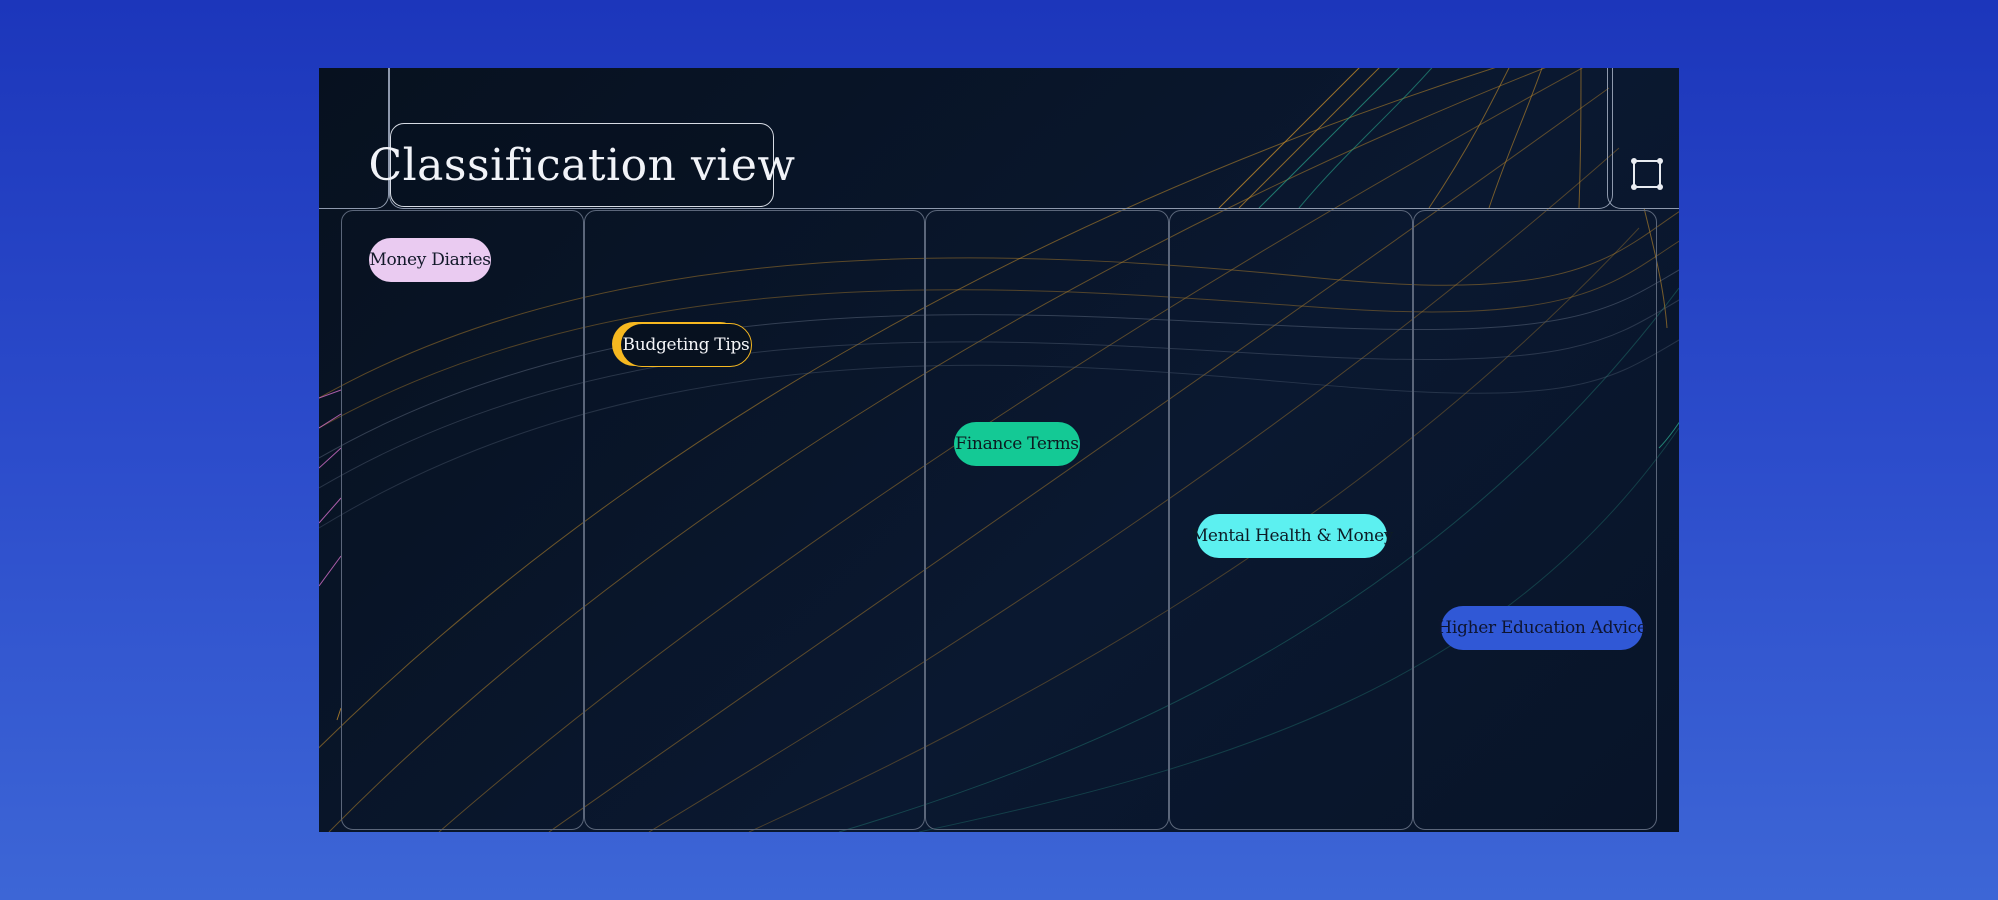 The image size is (1998, 900). Describe the element at coordinates (754, 520) in the screenshot. I see `category-column-budgeting-tips` at that location.